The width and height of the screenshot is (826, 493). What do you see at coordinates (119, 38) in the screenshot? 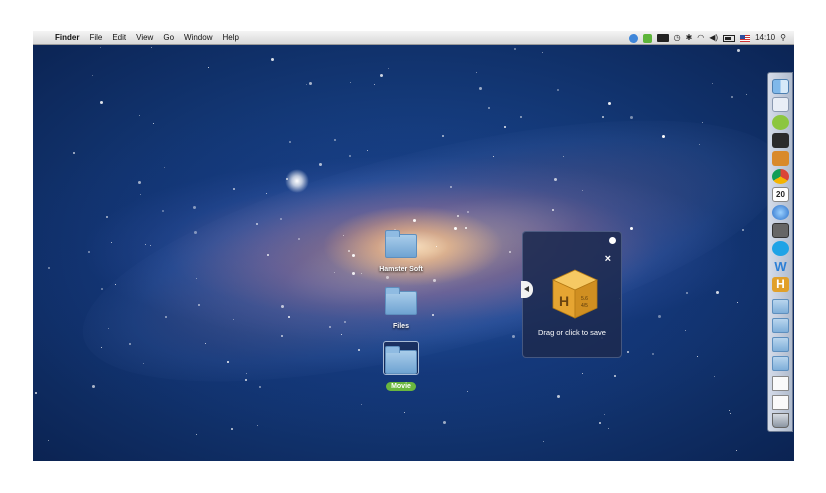
I see `menu-edit: Edit` at bounding box center [119, 38].